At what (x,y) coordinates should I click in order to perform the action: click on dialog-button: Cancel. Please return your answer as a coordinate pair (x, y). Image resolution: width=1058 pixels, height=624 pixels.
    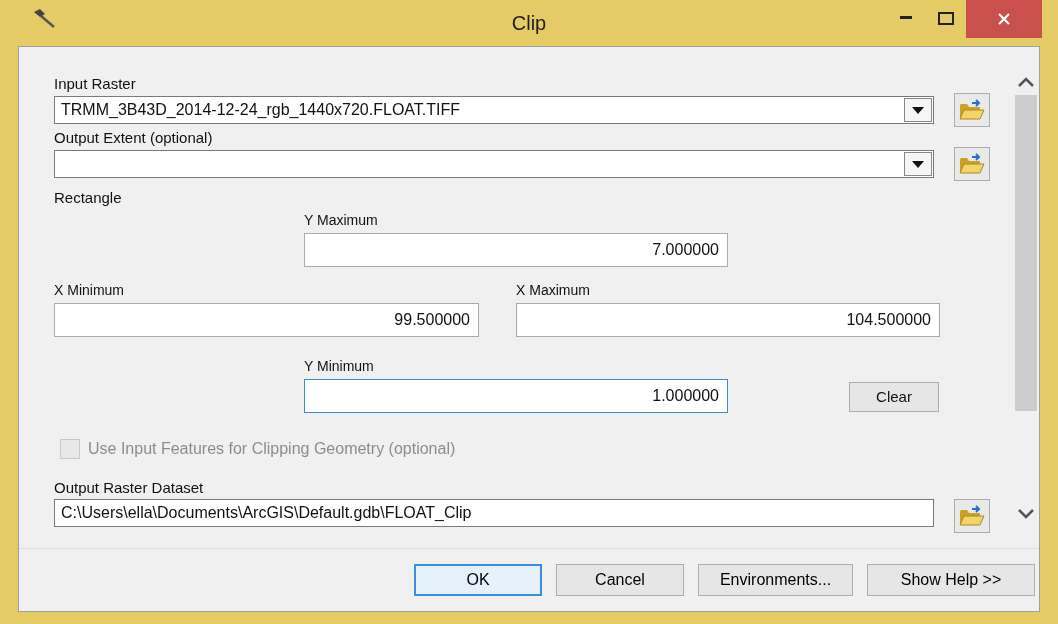
    Looking at the image, I should click on (620, 580).